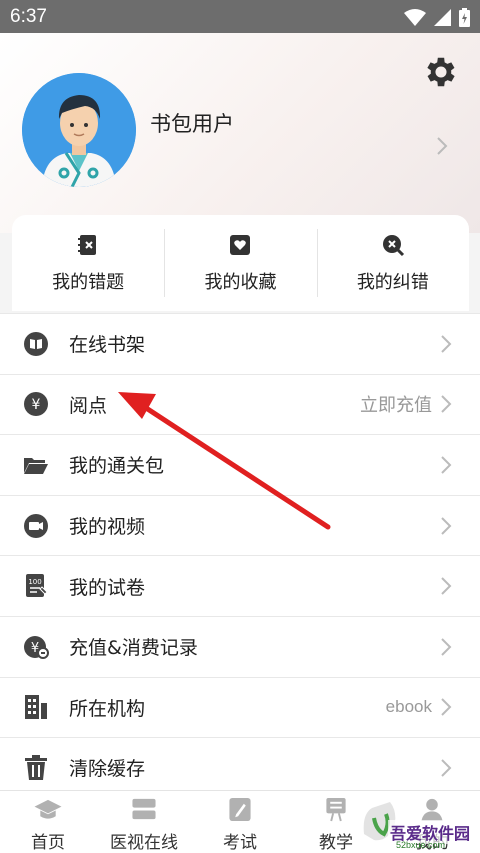 This screenshot has width=480, height=853. What do you see at coordinates (107, 708) in the screenshot?
I see `menu-label: 所在机构` at bounding box center [107, 708].